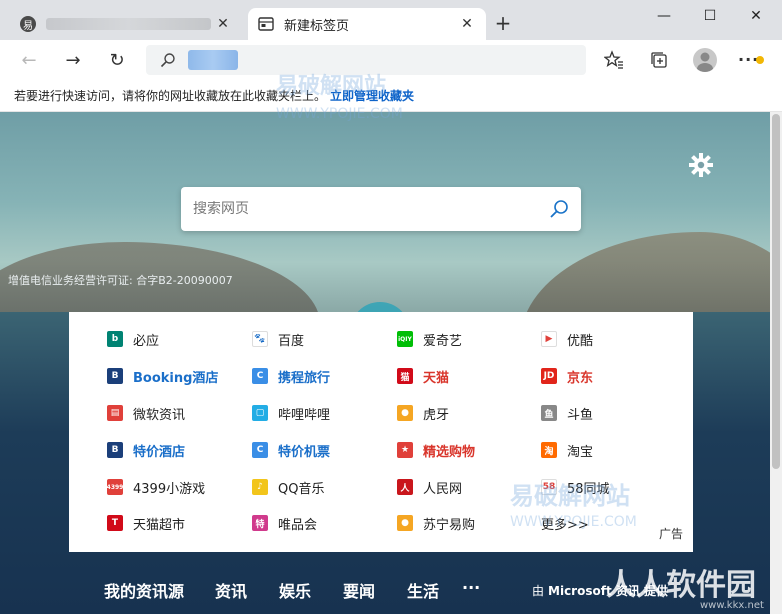  I want to click on quick-link-label: 淘宝, so click(580, 452).